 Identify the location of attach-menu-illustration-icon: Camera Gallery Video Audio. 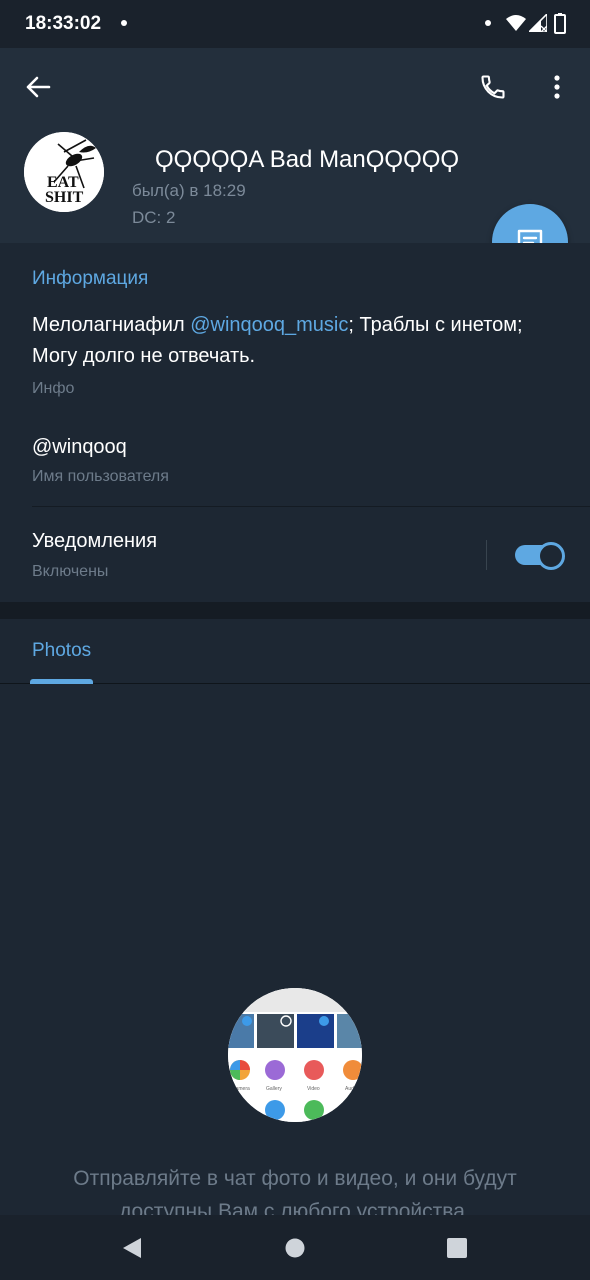
(295, 1055).